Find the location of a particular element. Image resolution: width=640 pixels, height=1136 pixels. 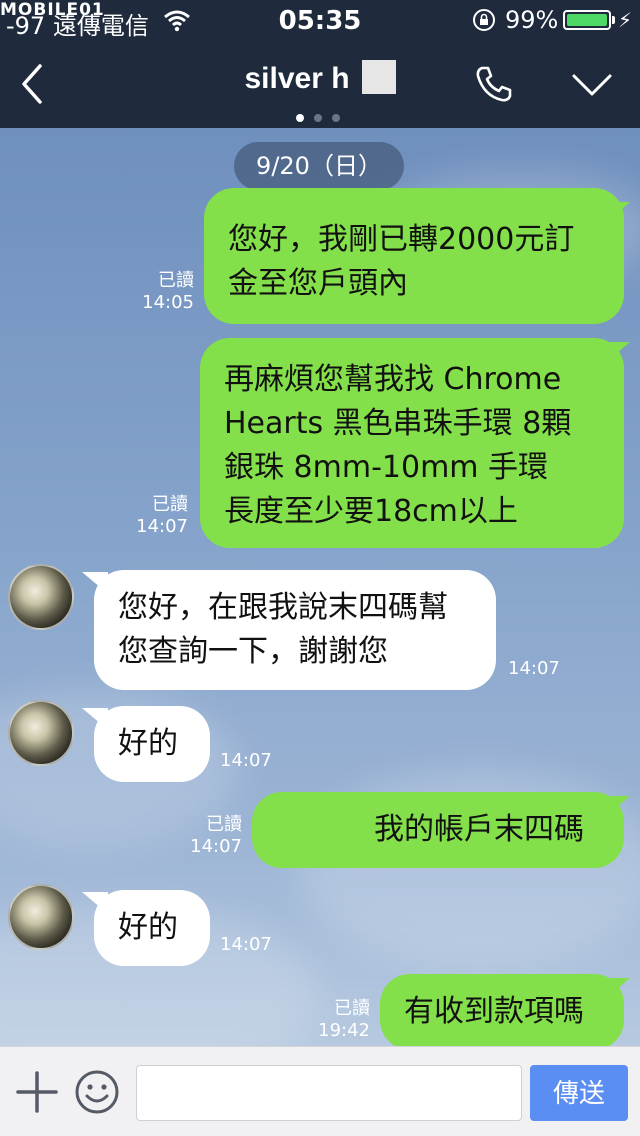

message-line: 我的帳戶末四碼 is located at coordinates (479, 829).